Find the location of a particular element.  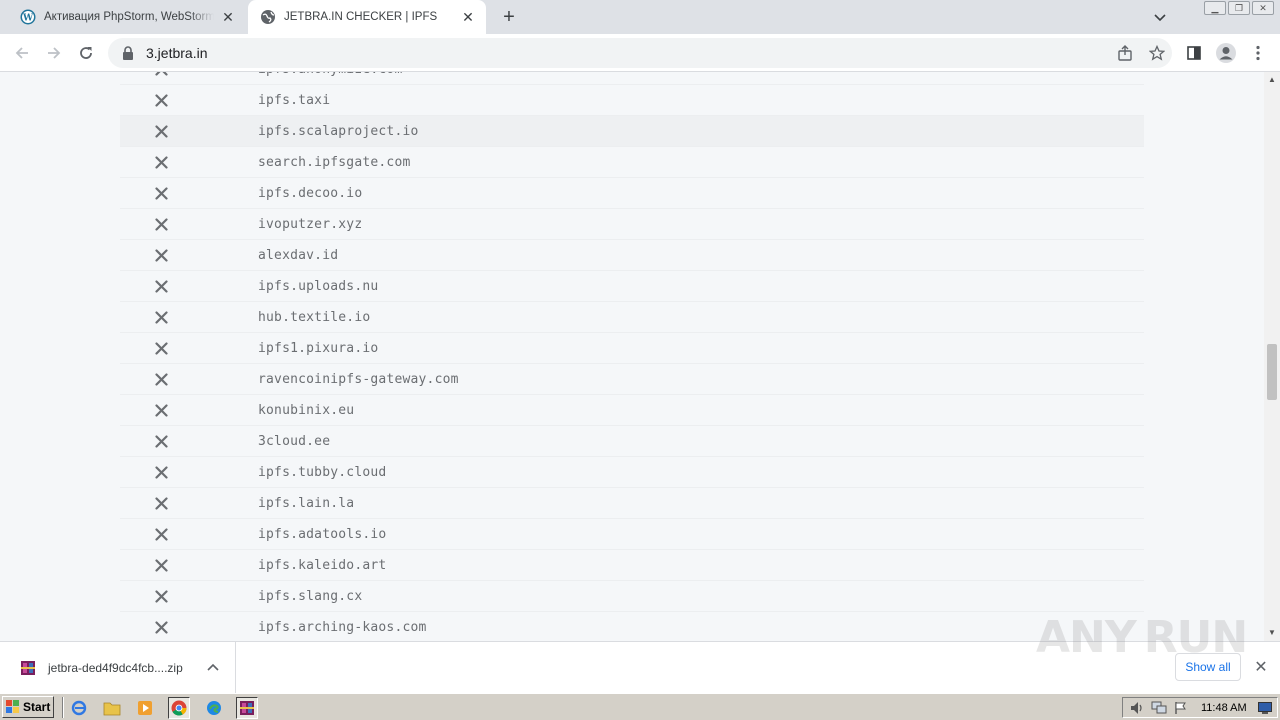

gateway-row: ipfs.taxi is located at coordinates (632, 100).